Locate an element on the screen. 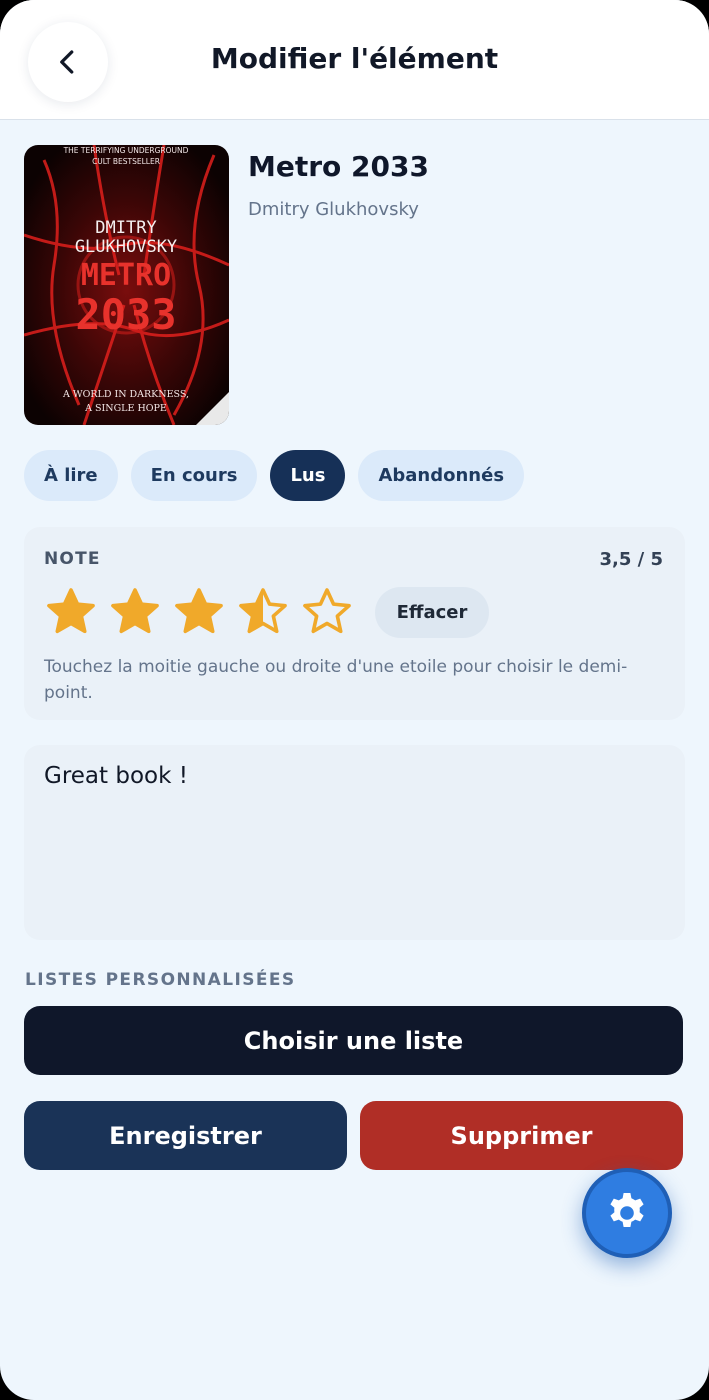 The height and width of the screenshot is (1400, 709). settings-fab is located at coordinates (627, 1213).